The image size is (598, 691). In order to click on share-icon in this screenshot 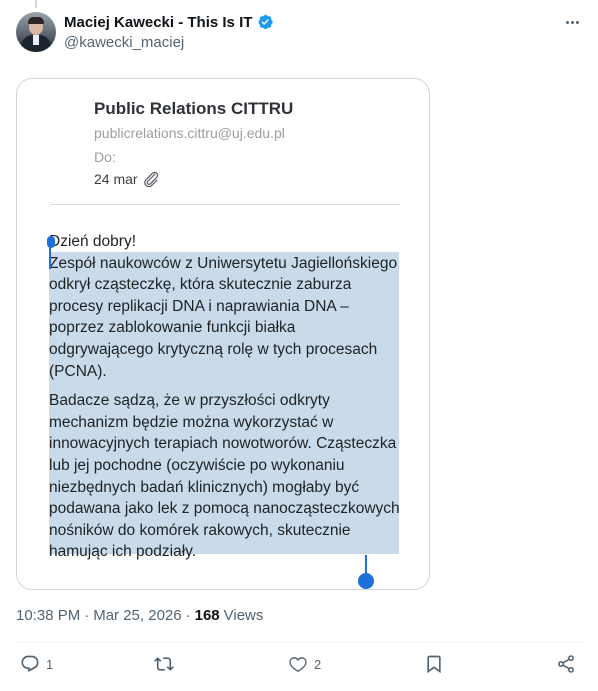, I will do `click(566, 664)`.